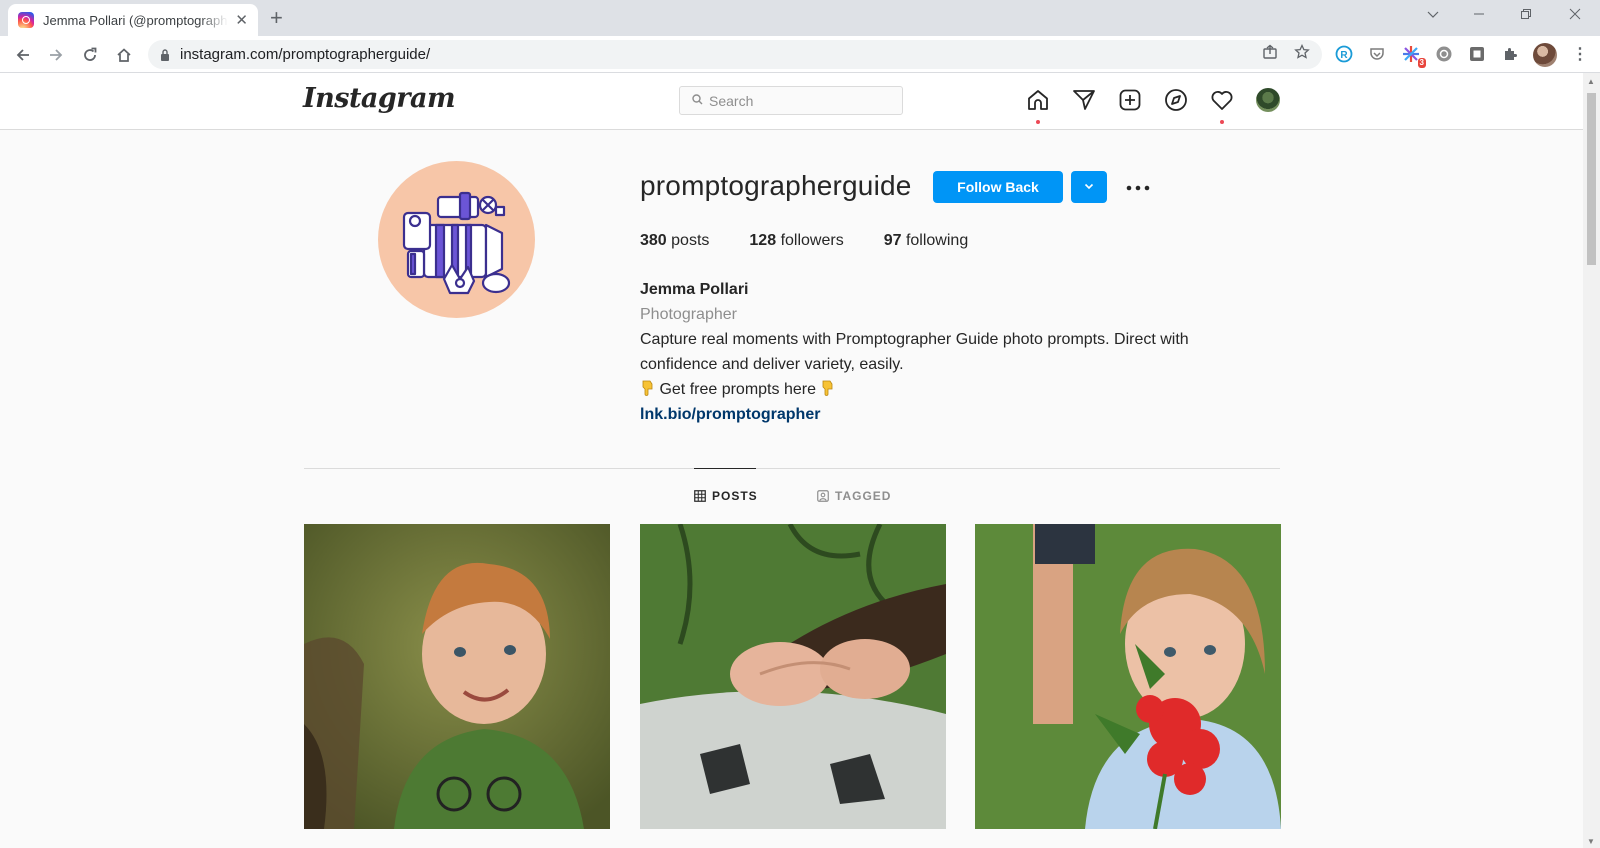 This screenshot has height=848, width=1600. What do you see at coordinates (735, 496) in the screenshot?
I see `tab-posts-label: POSTS` at bounding box center [735, 496].